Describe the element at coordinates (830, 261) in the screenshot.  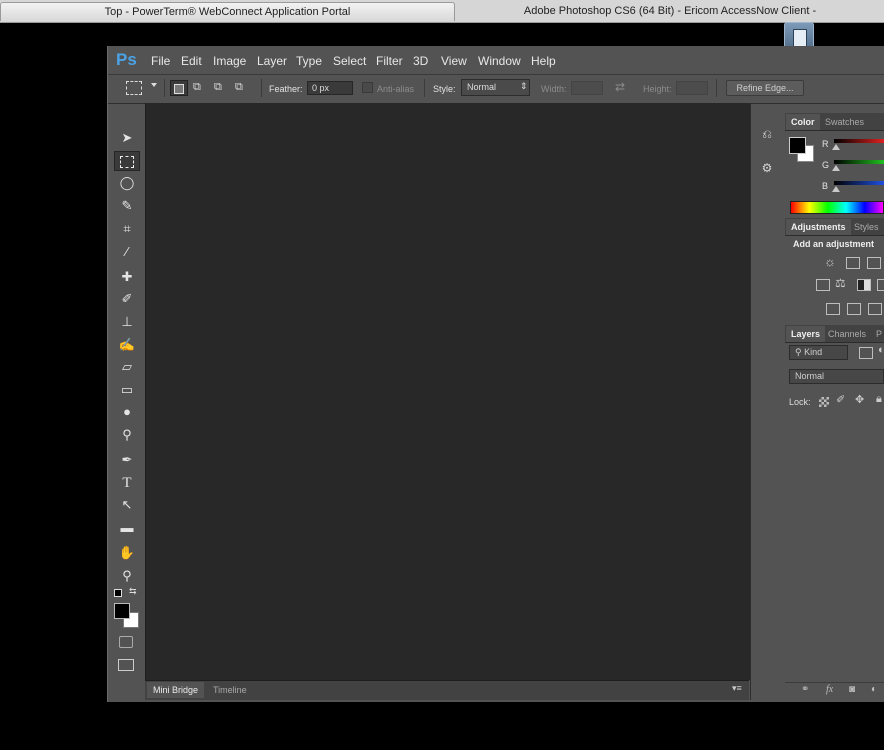
I see `brightness-icon: ☼` at that location.